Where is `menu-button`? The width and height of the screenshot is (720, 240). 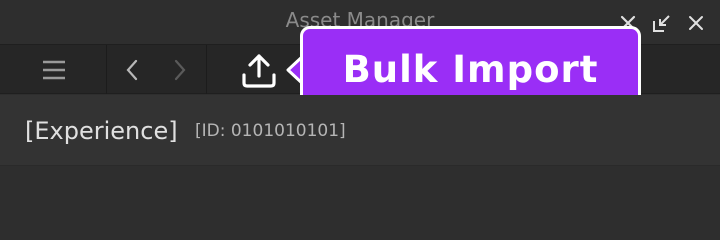
menu-button is located at coordinates (54, 69).